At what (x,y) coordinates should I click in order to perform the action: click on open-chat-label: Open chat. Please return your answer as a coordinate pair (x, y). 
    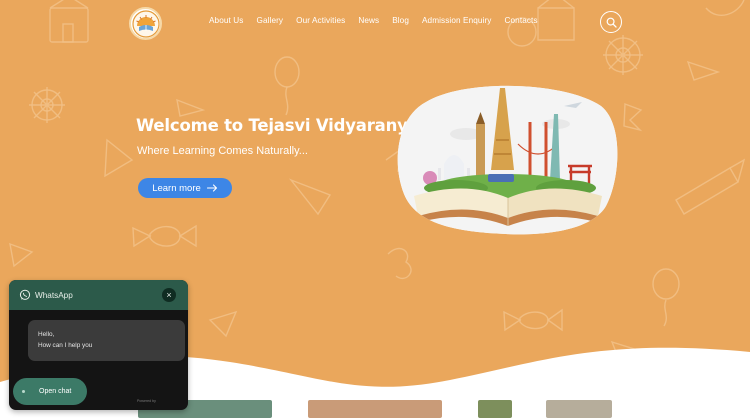
    Looking at the image, I should click on (55, 391).